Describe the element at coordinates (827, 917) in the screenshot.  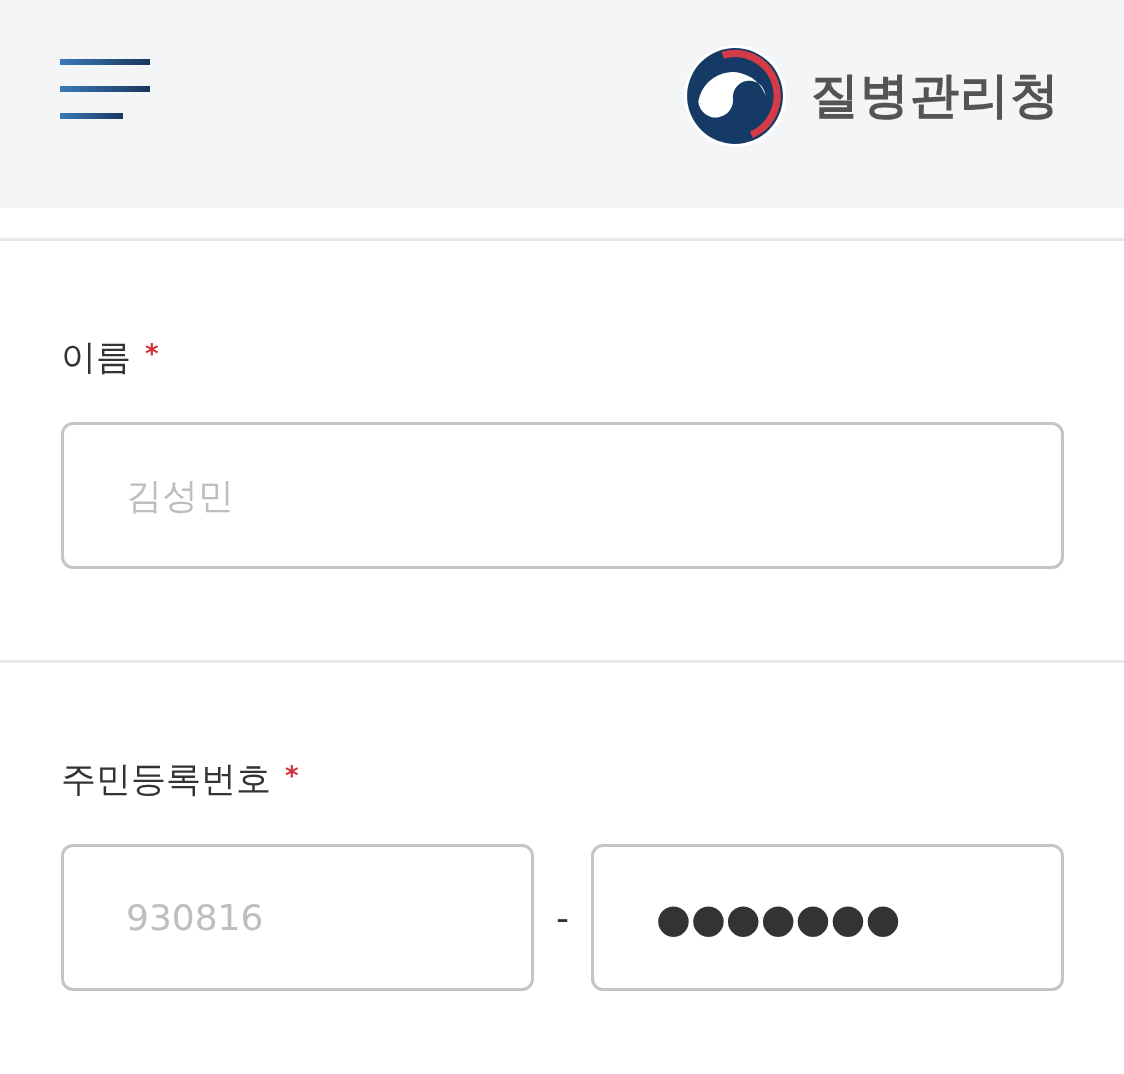
I see `input-field: ●●●●●●●` at that location.